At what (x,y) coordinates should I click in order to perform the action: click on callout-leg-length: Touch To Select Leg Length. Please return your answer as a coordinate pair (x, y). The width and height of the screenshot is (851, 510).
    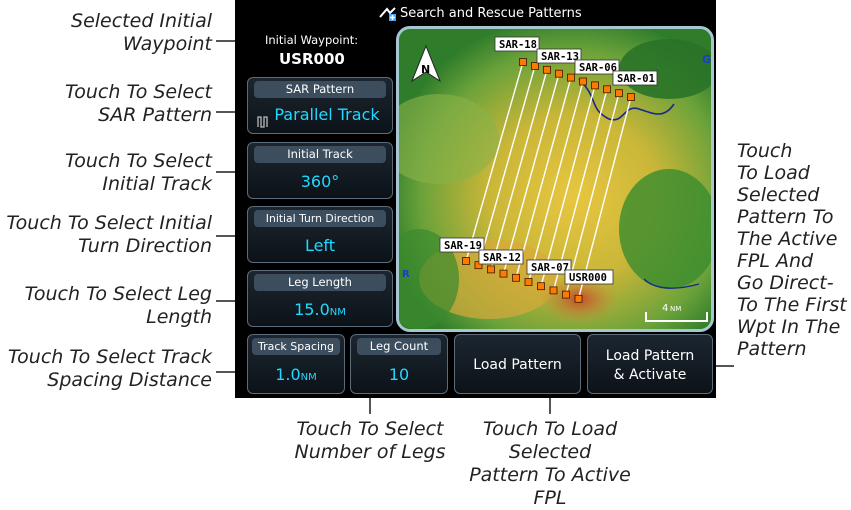
    Looking at the image, I should click on (106, 306).